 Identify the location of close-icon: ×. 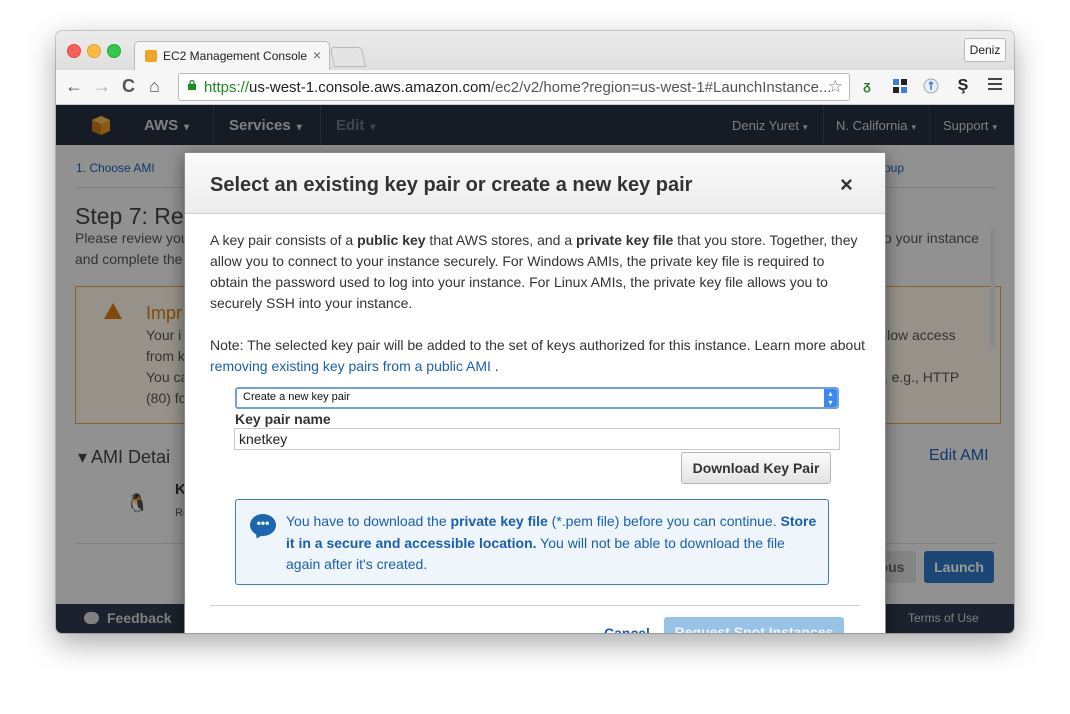
(846, 185).